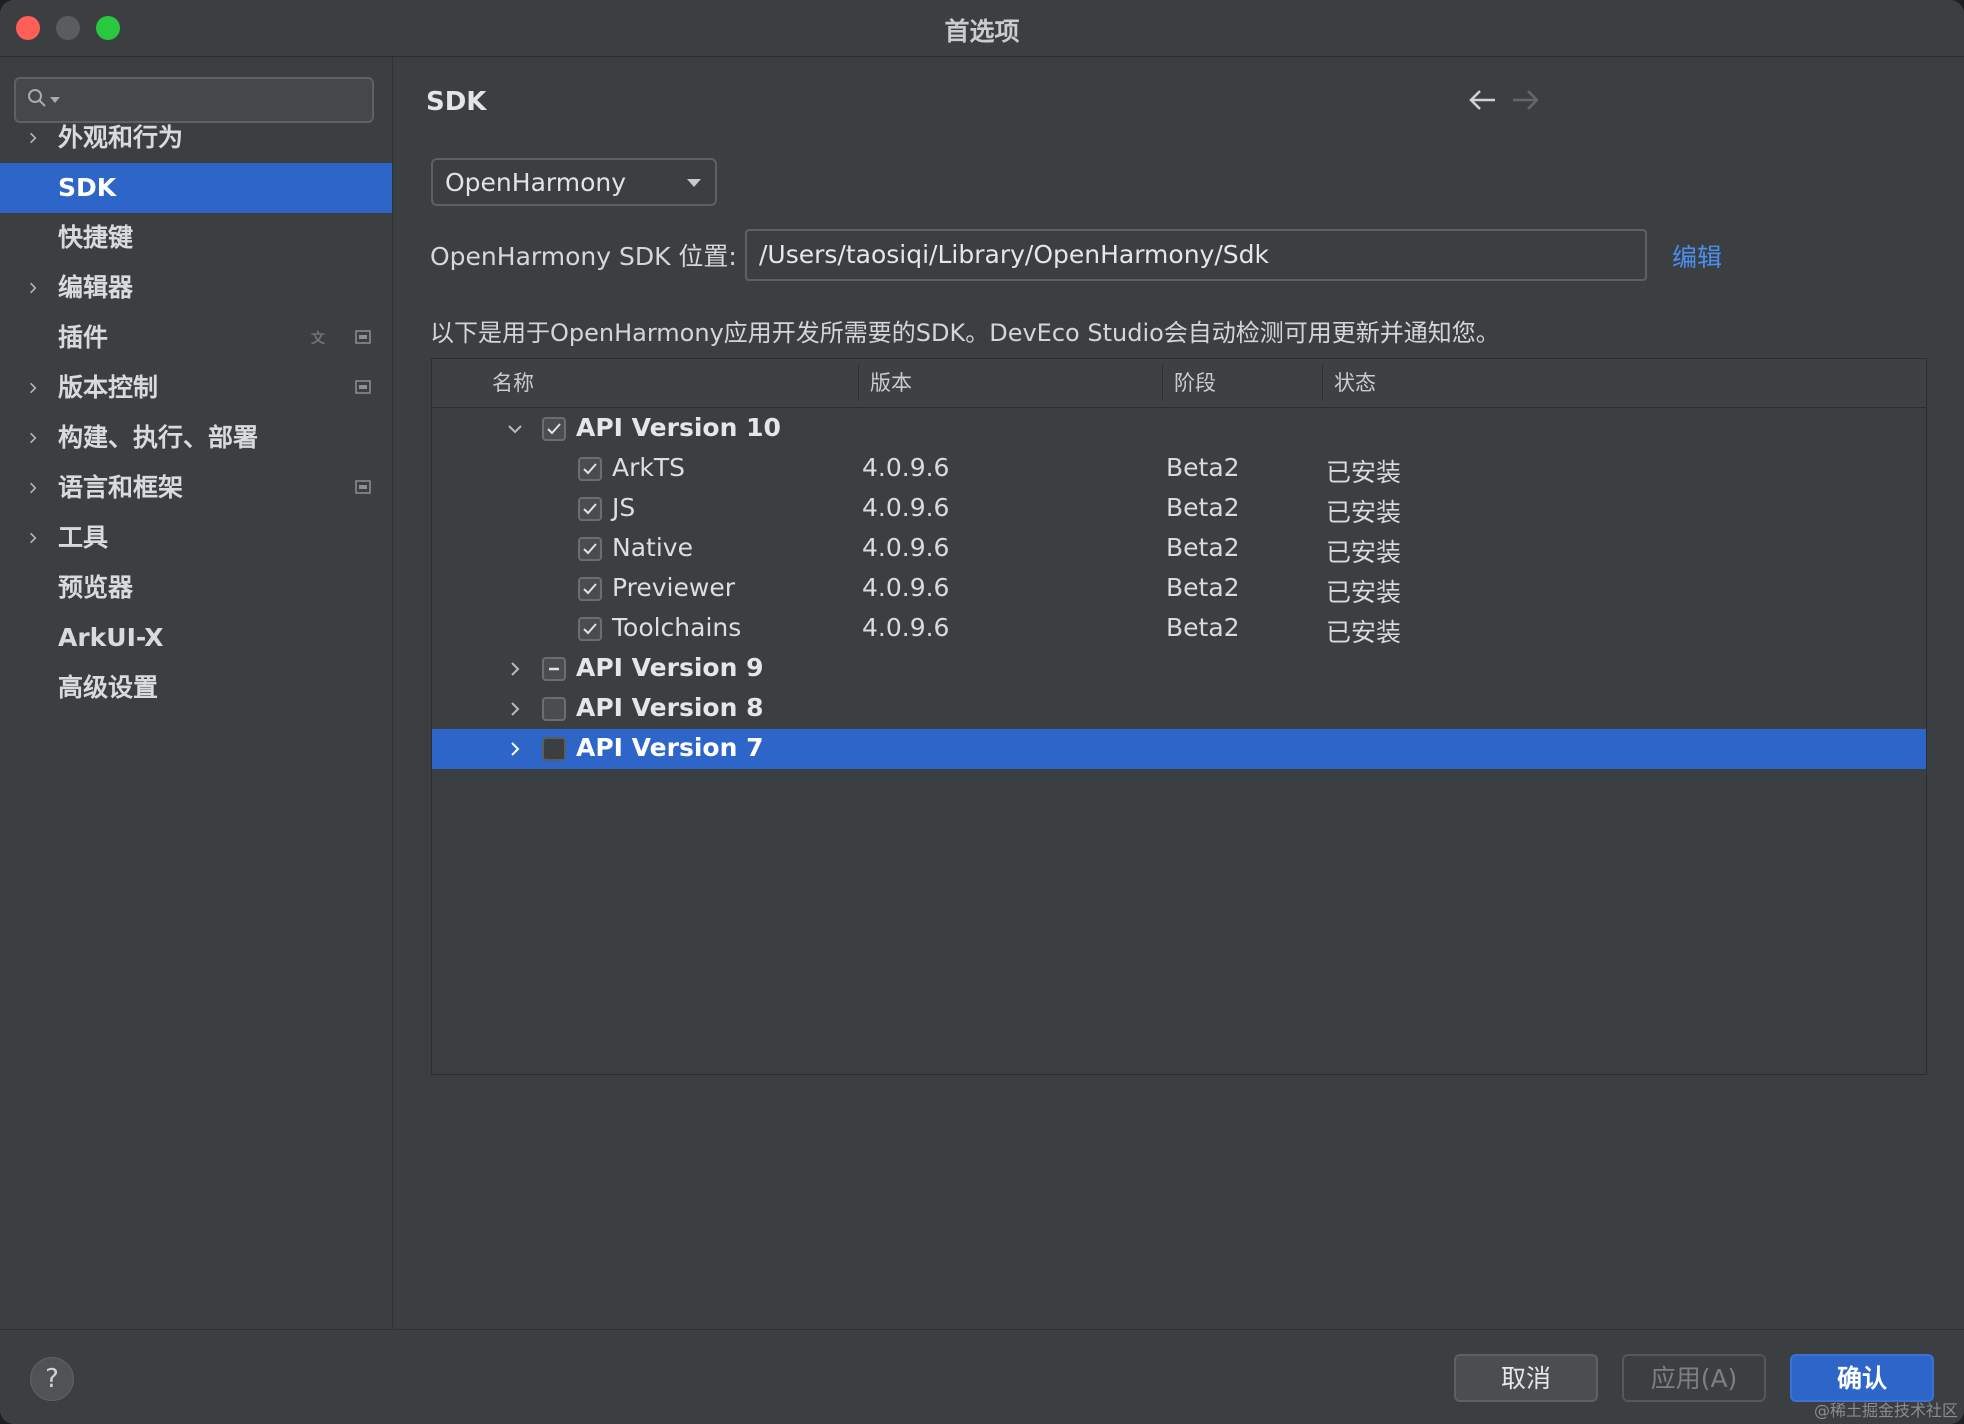  Describe the element at coordinates (1196, 255) in the screenshot. I see `sdk-path-field: /Users/taosiqi/Library/OpenHarmony/Sdk` at that location.